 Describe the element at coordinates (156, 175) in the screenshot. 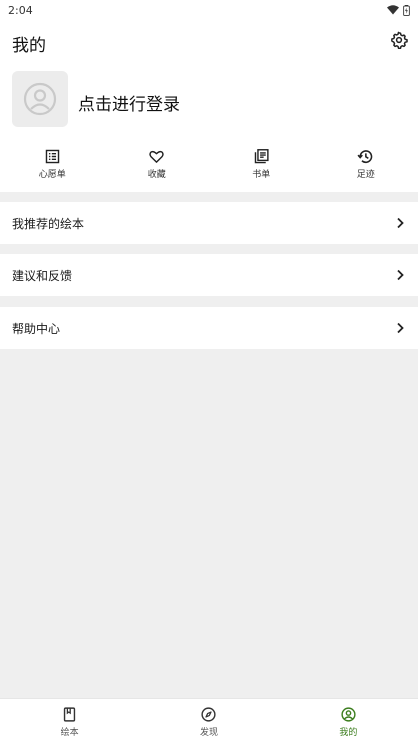

I see `shortcut-label: 收藏` at that location.